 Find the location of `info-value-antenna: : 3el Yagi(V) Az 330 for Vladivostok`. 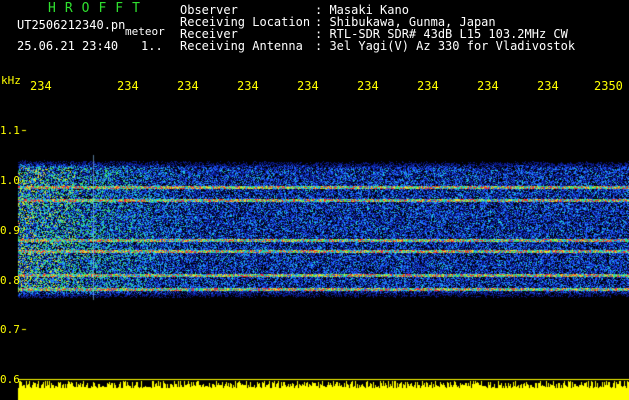

info-value-antenna: : 3el Yagi(V) Az 330 for Vladivostok is located at coordinates (445, 46).